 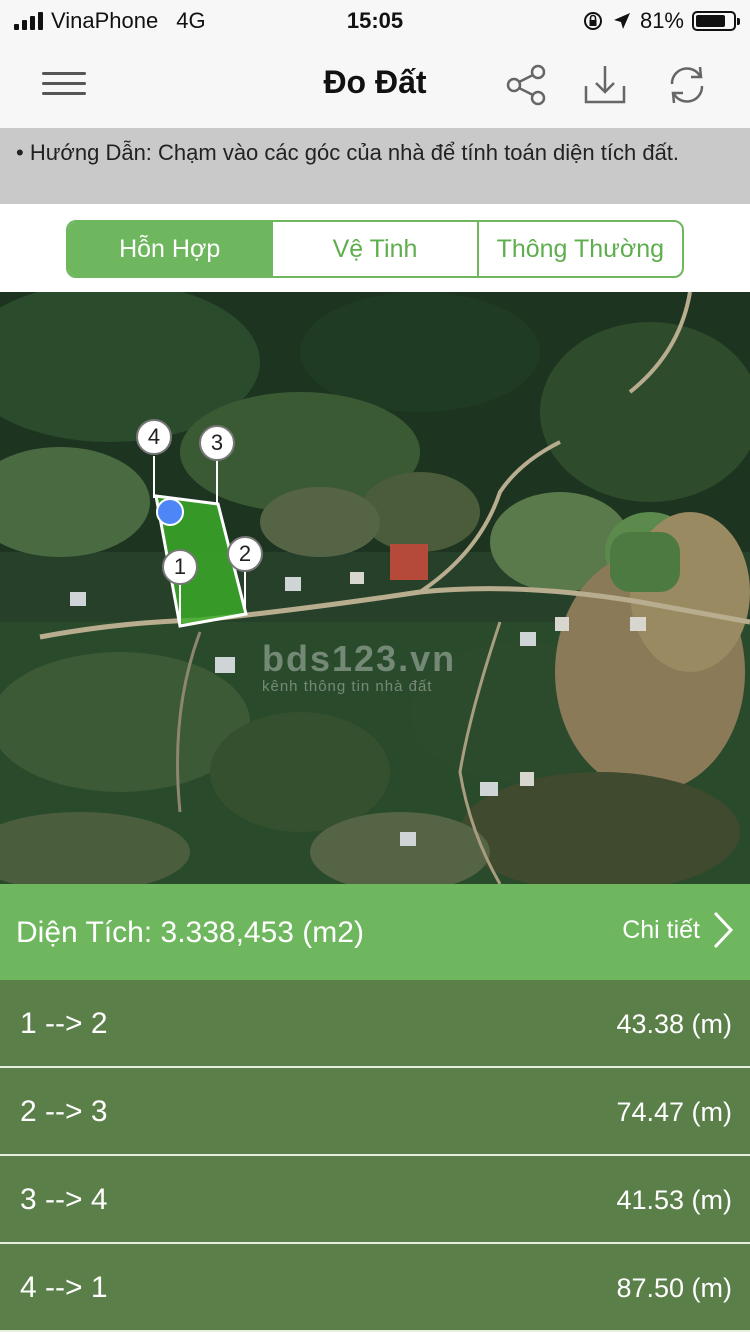 I want to click on status-bar: VinaPhone 4G 15:05 81%, so click(x=375, y=20).